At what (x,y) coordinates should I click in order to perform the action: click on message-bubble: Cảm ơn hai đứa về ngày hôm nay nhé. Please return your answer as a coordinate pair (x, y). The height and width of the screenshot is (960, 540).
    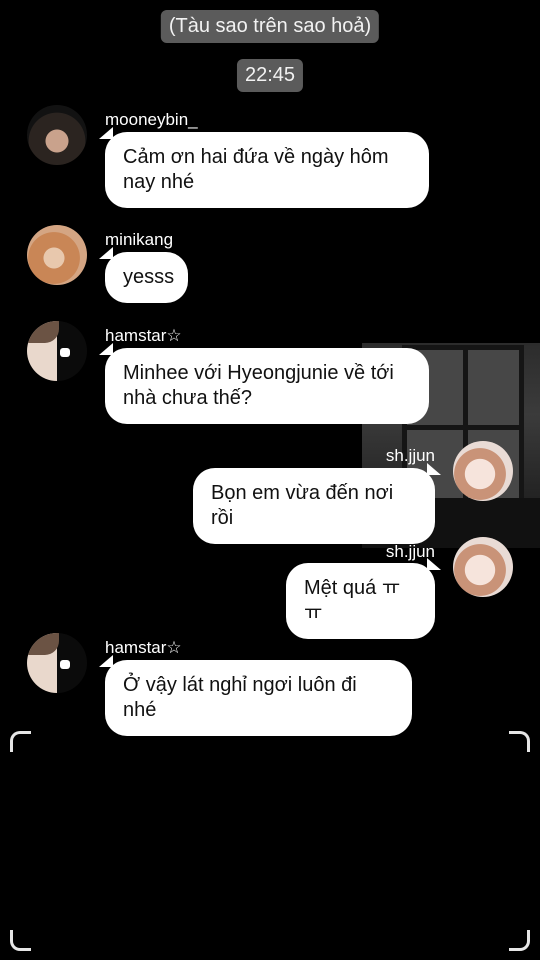
    Looking at the image, I should click on (264, 167).